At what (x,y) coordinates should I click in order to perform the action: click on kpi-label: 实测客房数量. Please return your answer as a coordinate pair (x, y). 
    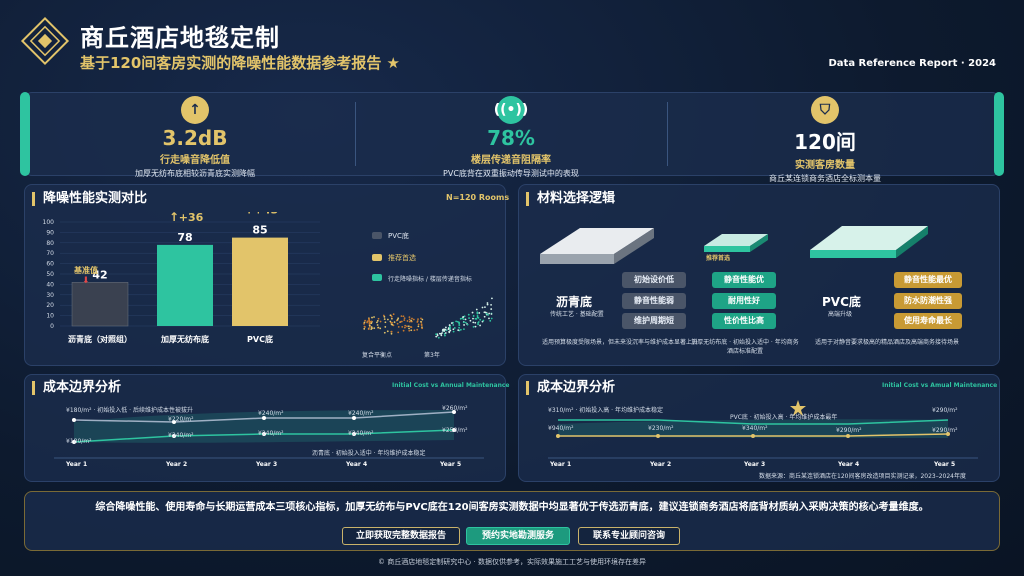
    Looking at the image, I should click on (825, 165).